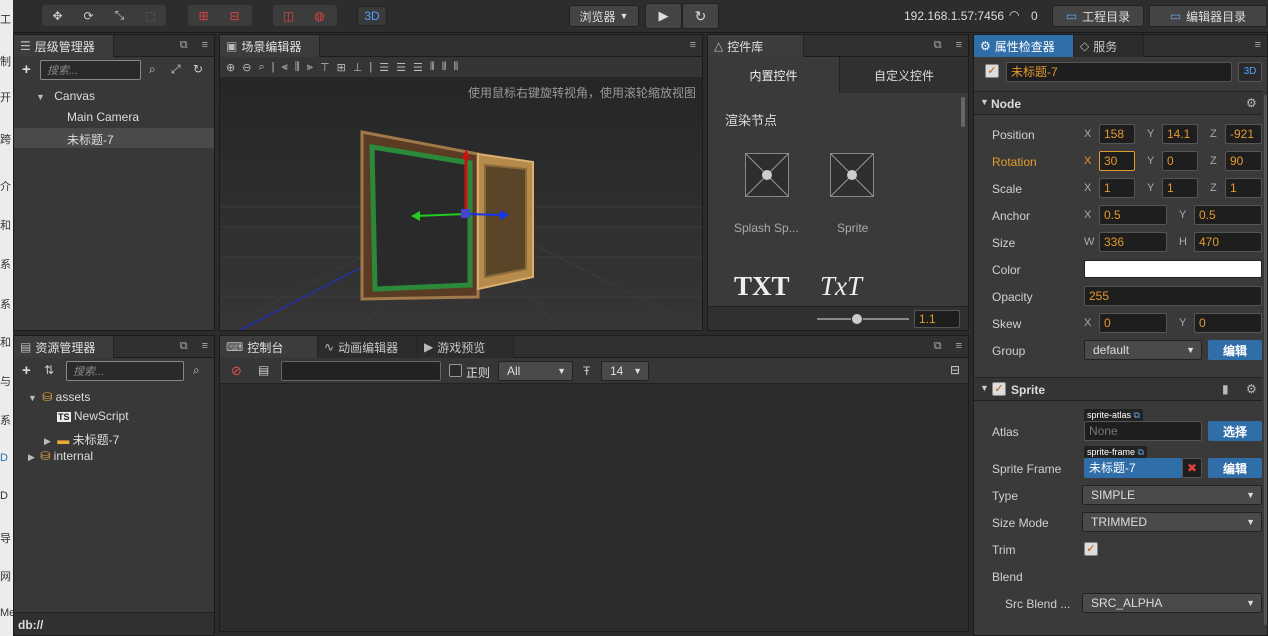 The height and width of the screenshot is (636, 1268). Describe the element at coordinates (1243, 134) in the screenshot. I see `position-z-input: -921` at that location.